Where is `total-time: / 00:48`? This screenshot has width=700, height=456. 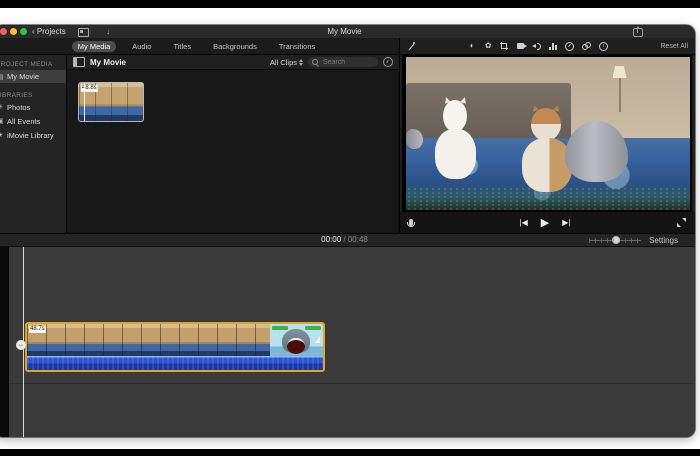 total-time: / 00:48 is located at coordinates (355, 239).